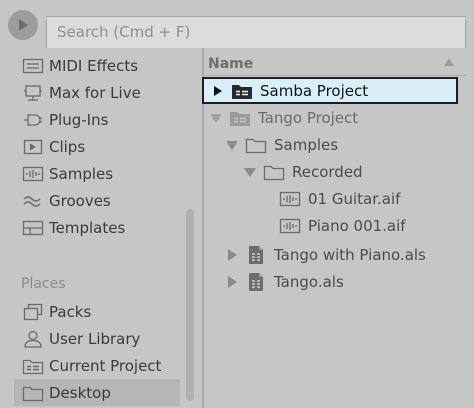 The width and height of the screenshot is (474, 408). I want to click on sidebar-item-templates: Templates, so click(97, 227).